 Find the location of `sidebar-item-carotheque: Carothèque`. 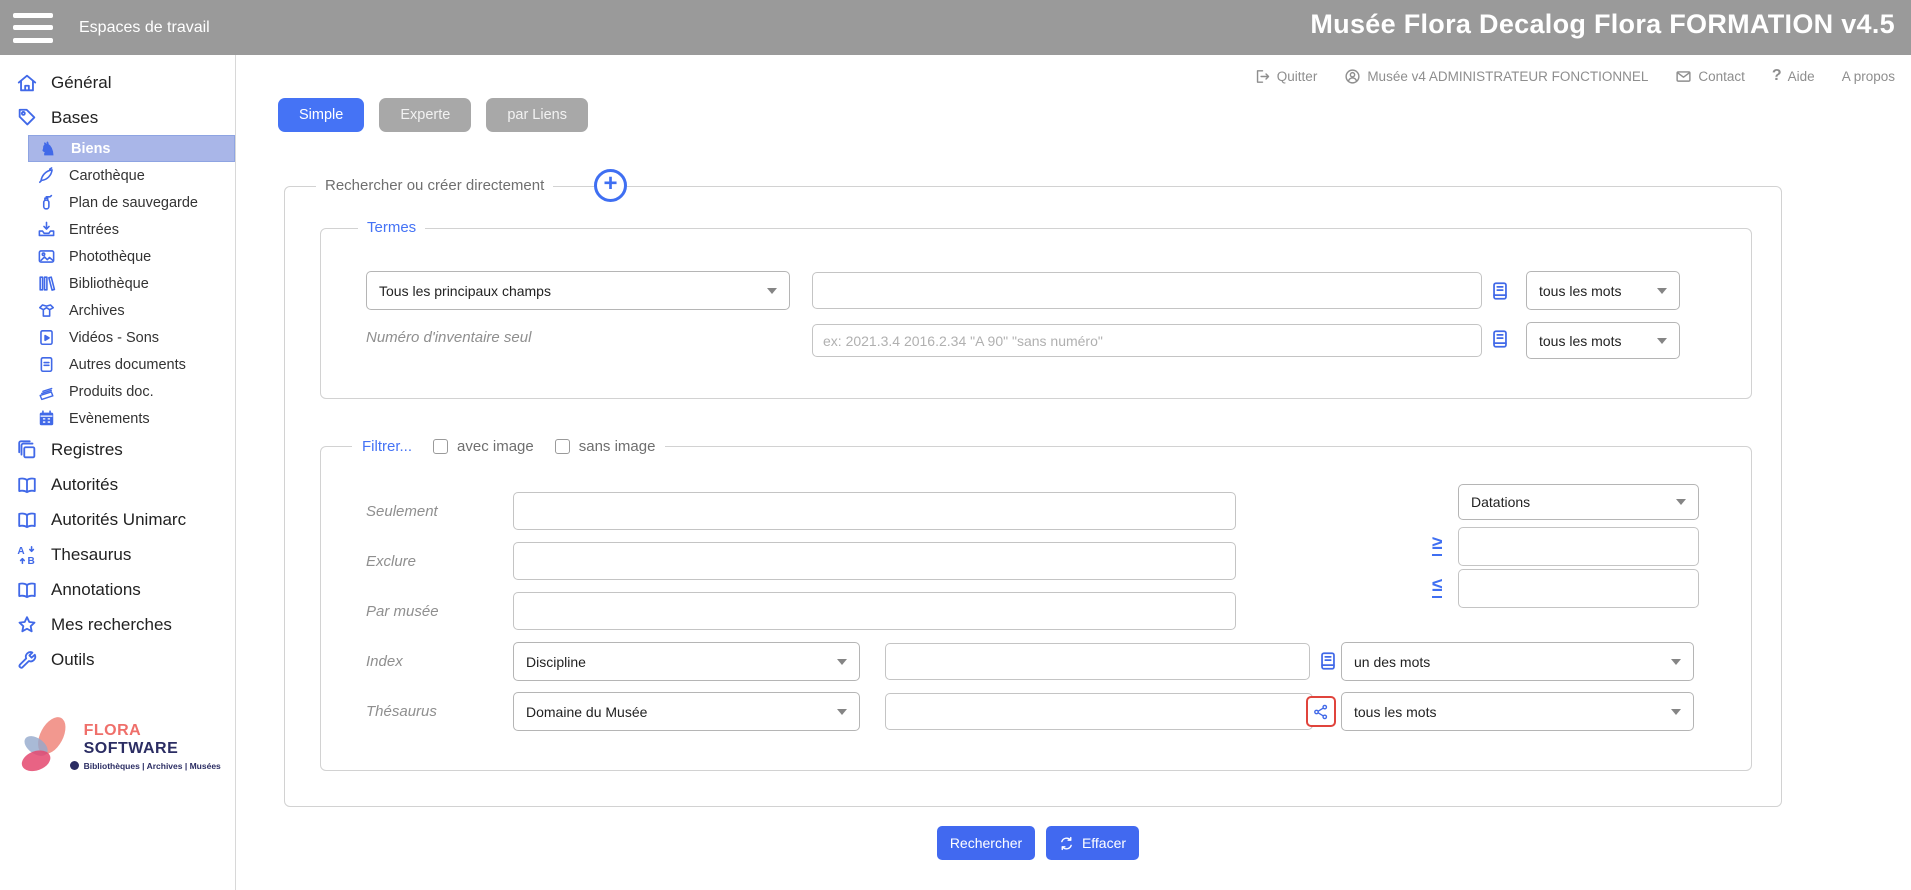

sidebar-item-carotheque: Carothèque is located at coordinates (131, 175).